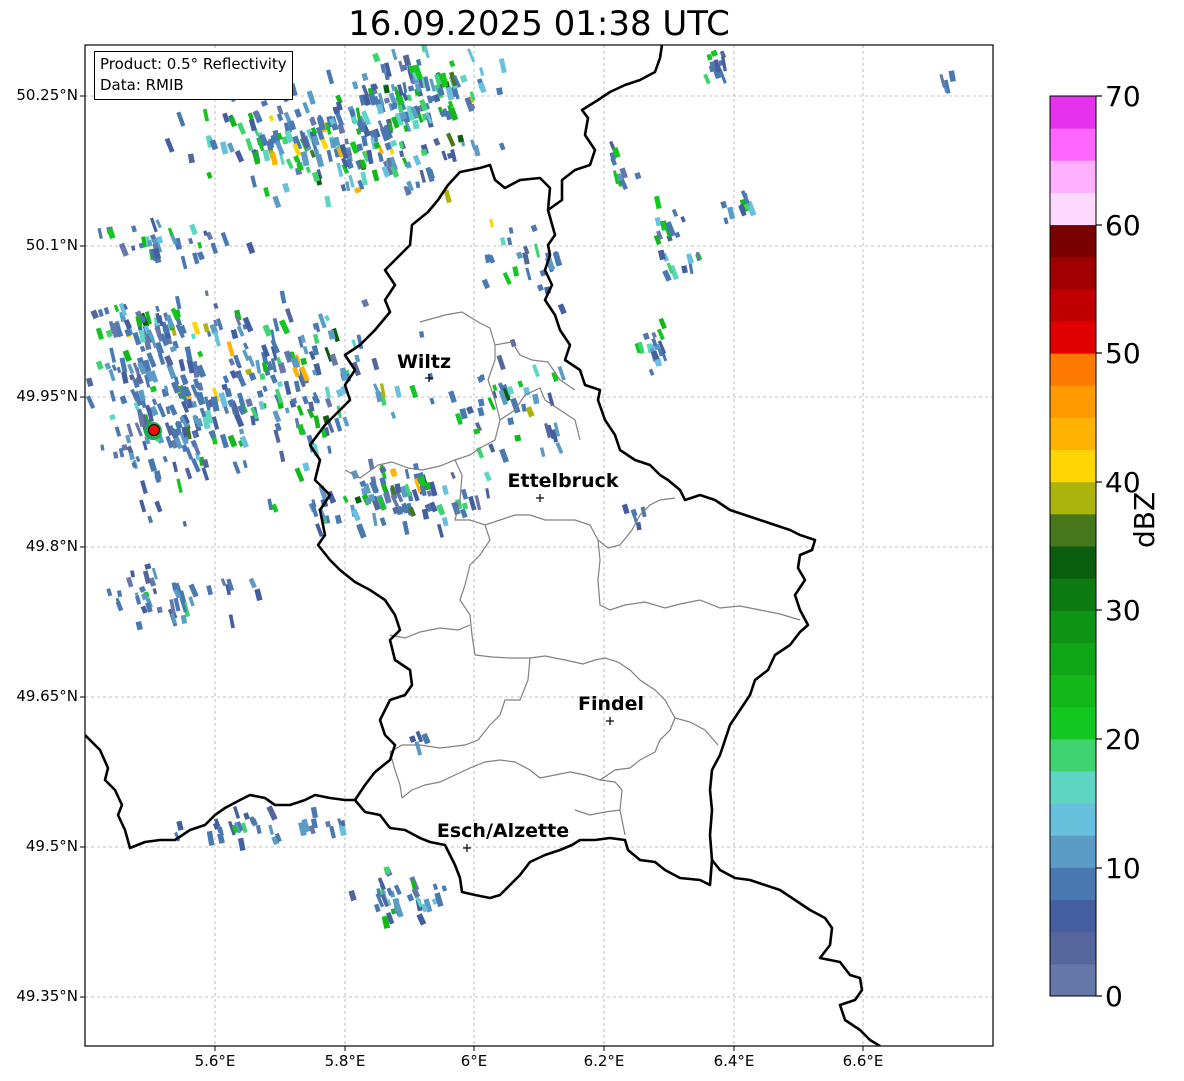 This screenshot has width=1184, height=1081. I want to click on border-germany-north, so click(605, 128).